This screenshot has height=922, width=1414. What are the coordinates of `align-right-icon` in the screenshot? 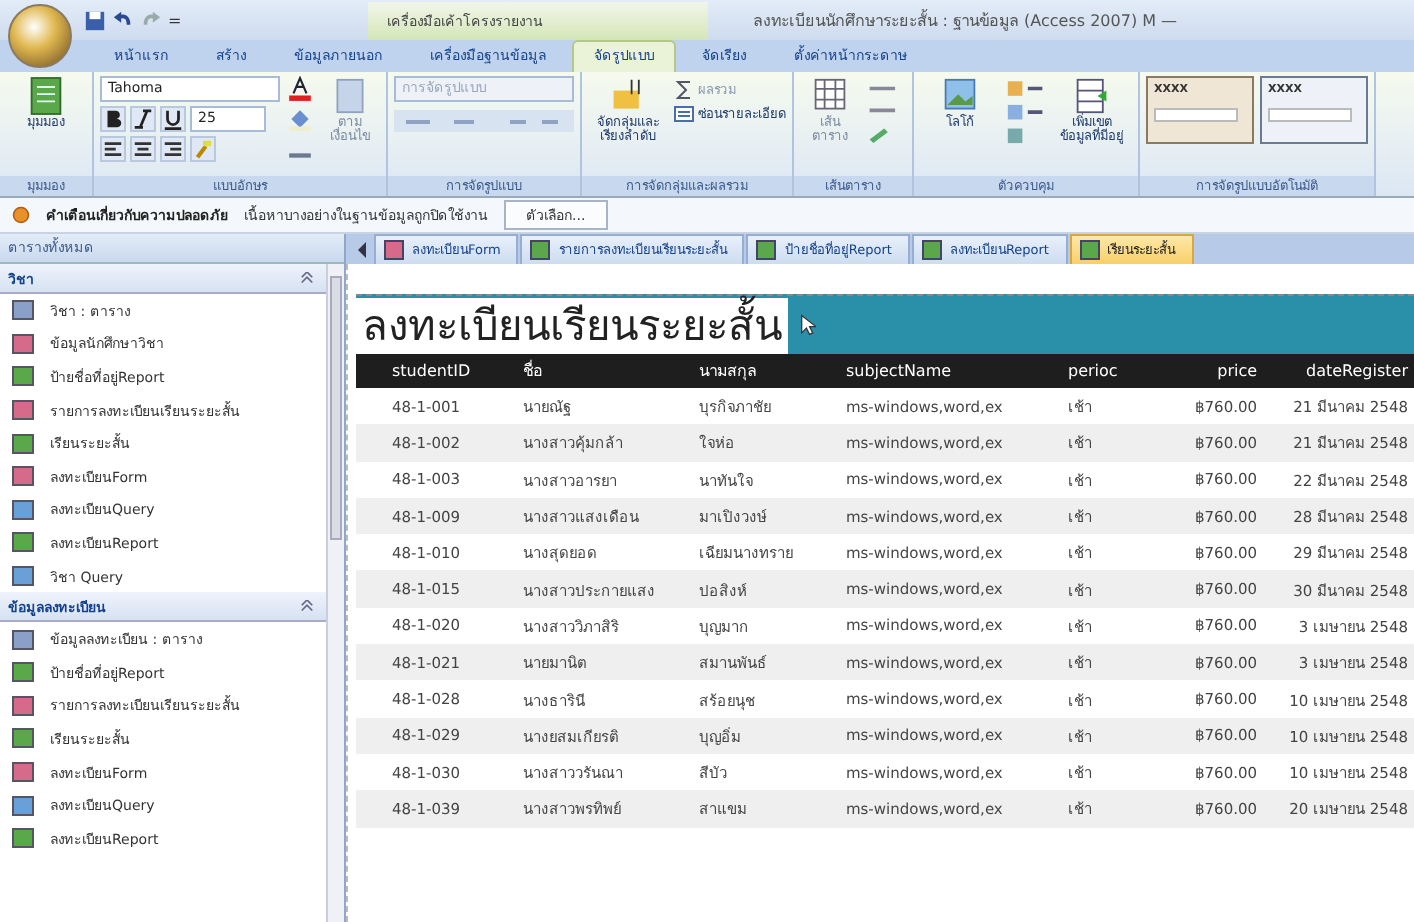 It's located at (173, 149).